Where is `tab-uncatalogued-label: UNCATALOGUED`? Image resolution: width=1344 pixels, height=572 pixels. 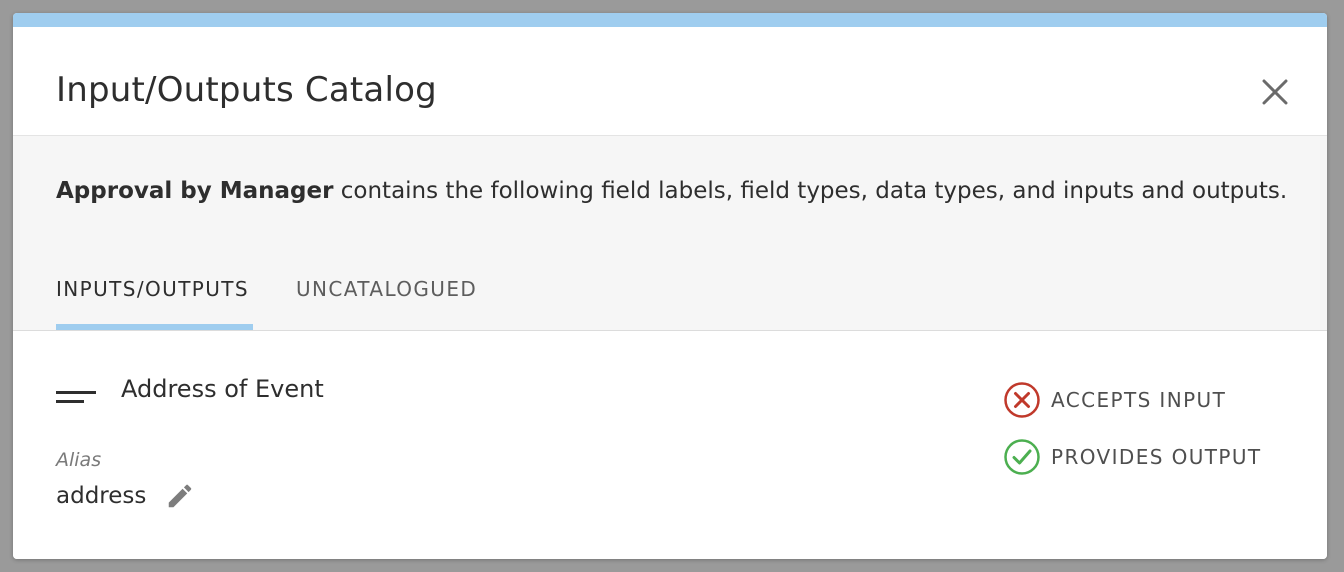
tab-uncatalogued-label: UNCATALOGUED is located at coordinates (387, 289).